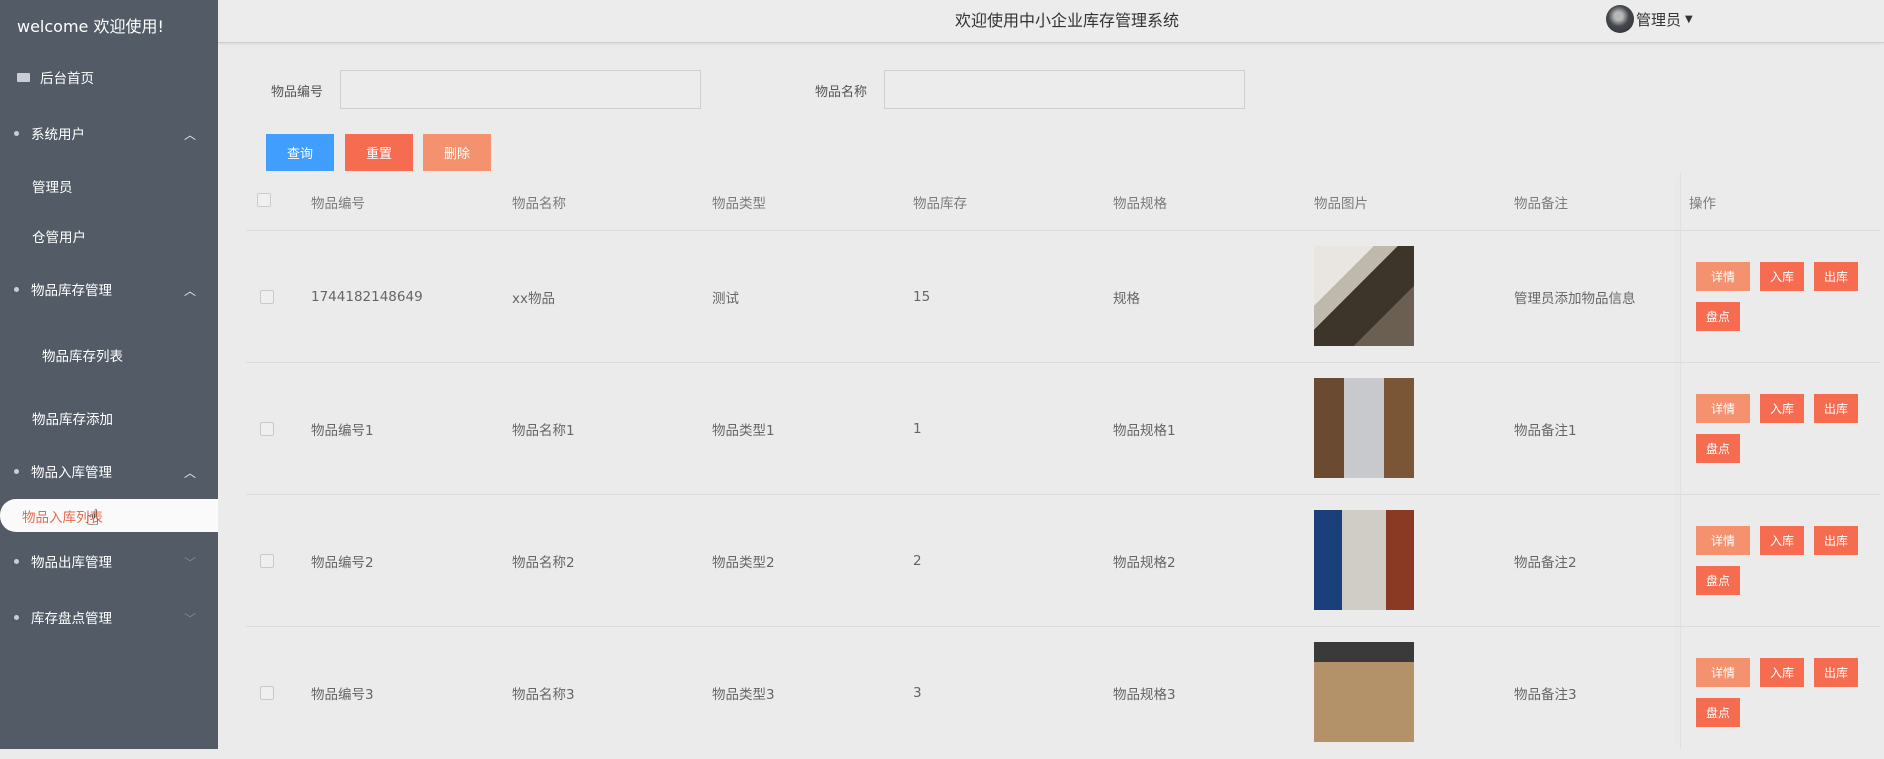  I want to click on sidebar-item-inventory-add: 物品库存添加, so click(109, 418).